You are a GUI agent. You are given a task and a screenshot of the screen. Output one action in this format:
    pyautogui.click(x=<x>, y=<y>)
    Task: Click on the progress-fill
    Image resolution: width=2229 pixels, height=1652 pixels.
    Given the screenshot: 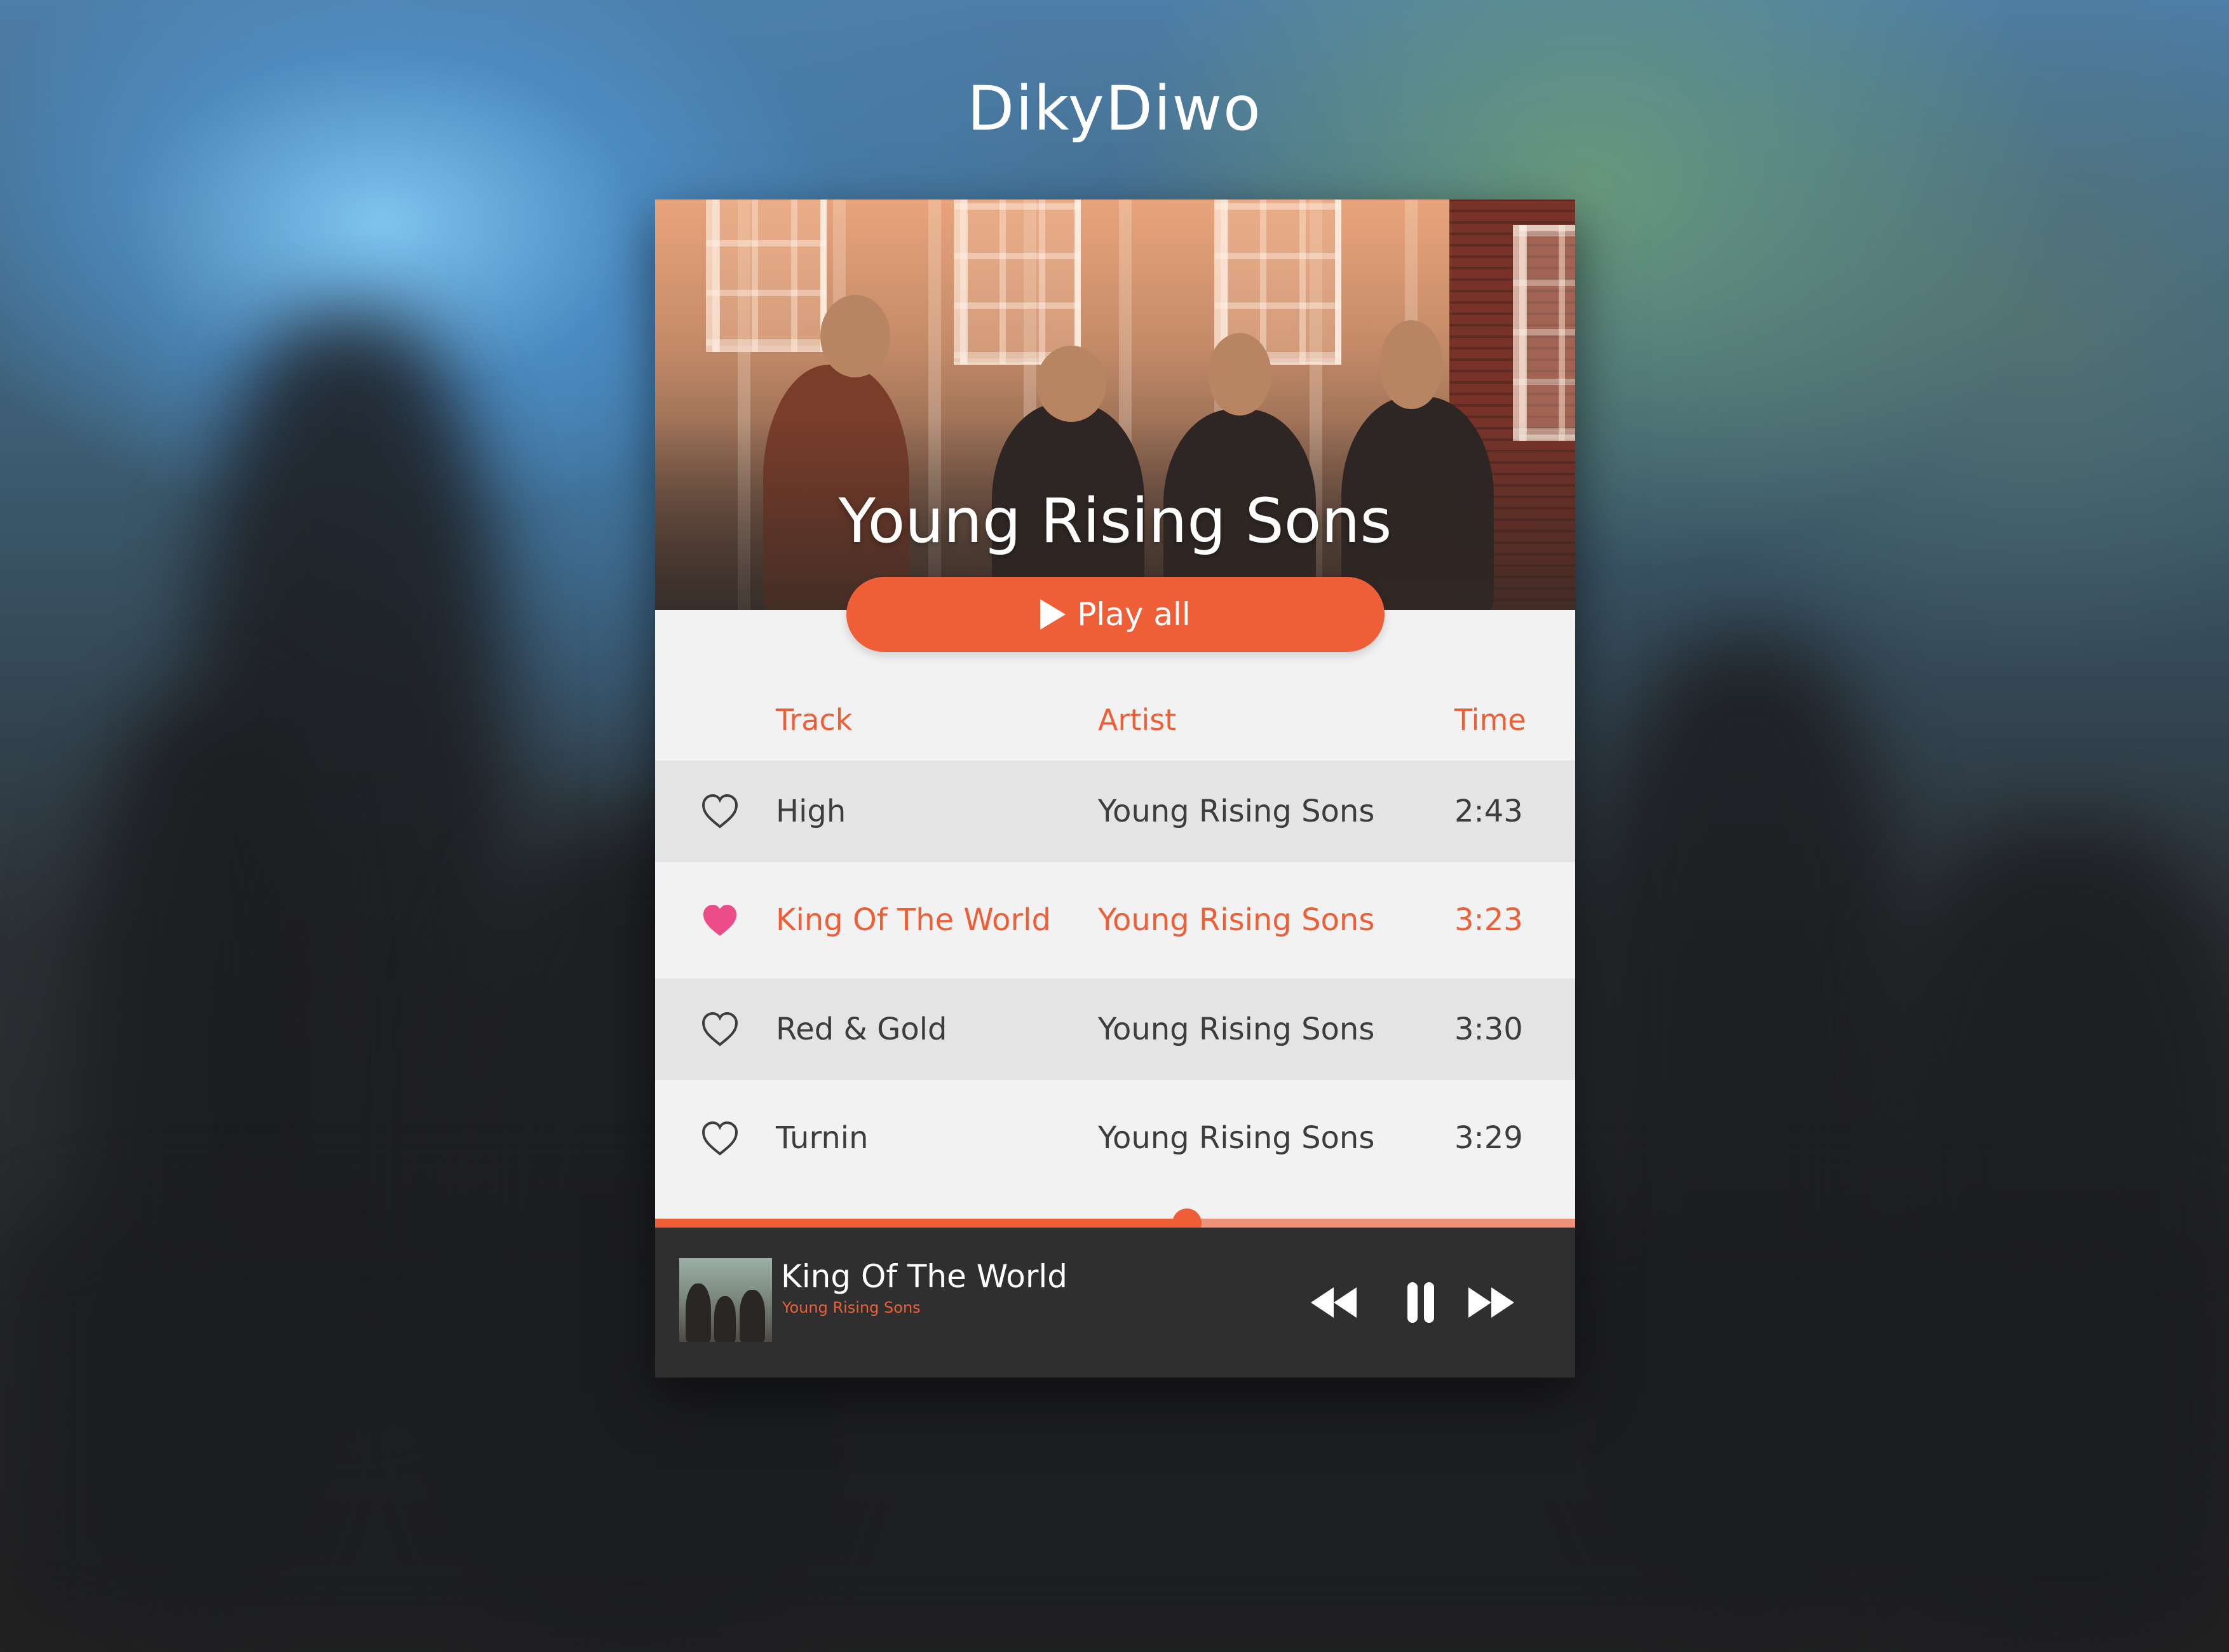 What is the action you would take?
    pyautogui.click(x=921, y=1224)
    